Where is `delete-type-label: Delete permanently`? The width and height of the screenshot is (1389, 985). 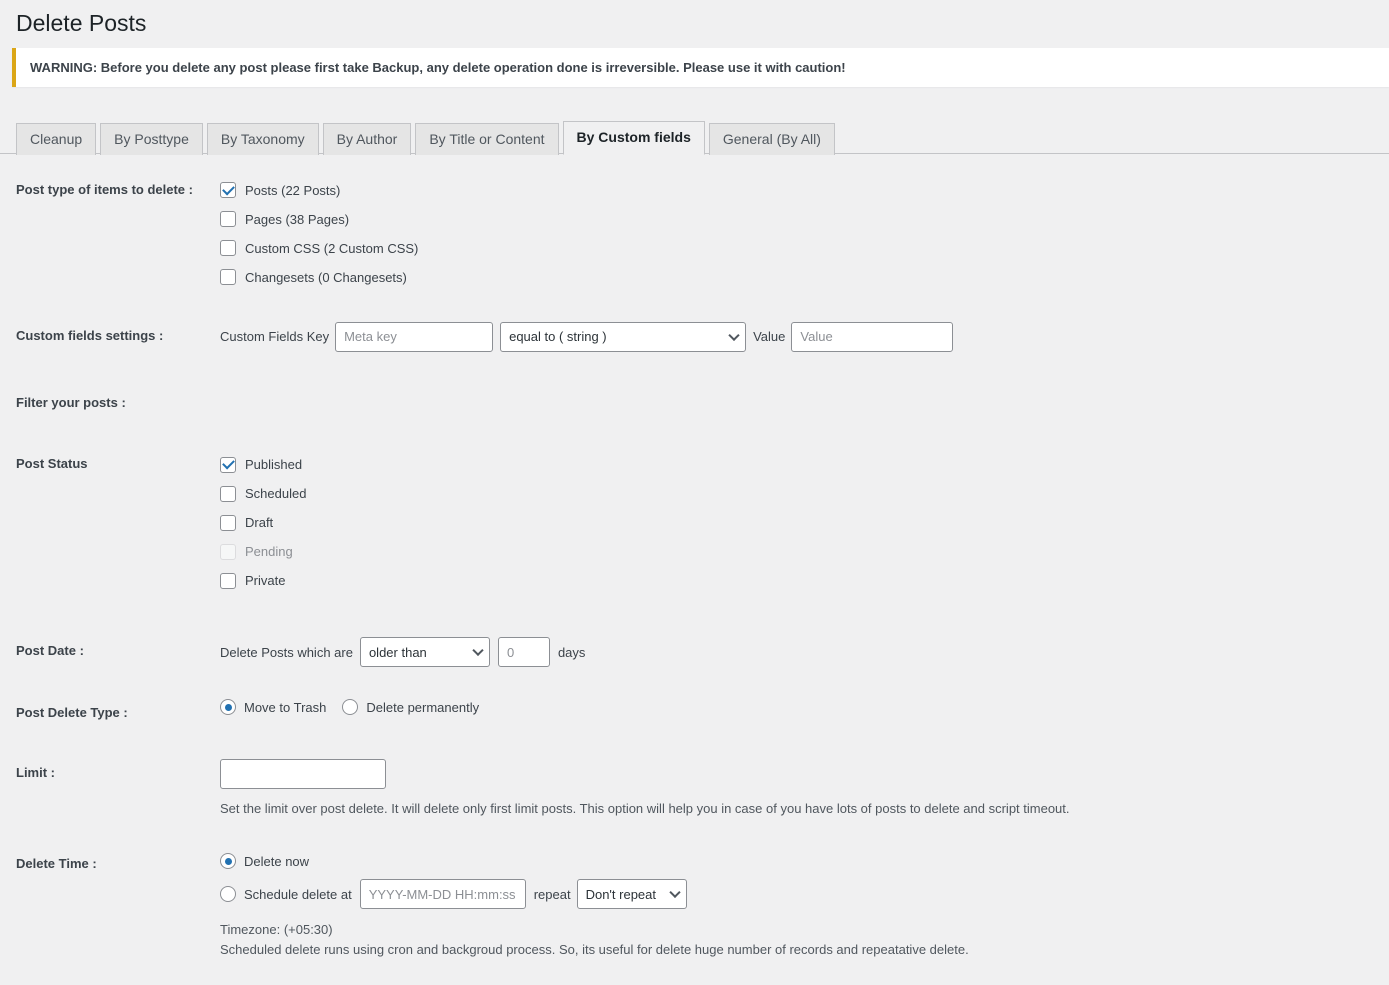
delete-type-label: Delete permanently is located at coordinates (423, 707).